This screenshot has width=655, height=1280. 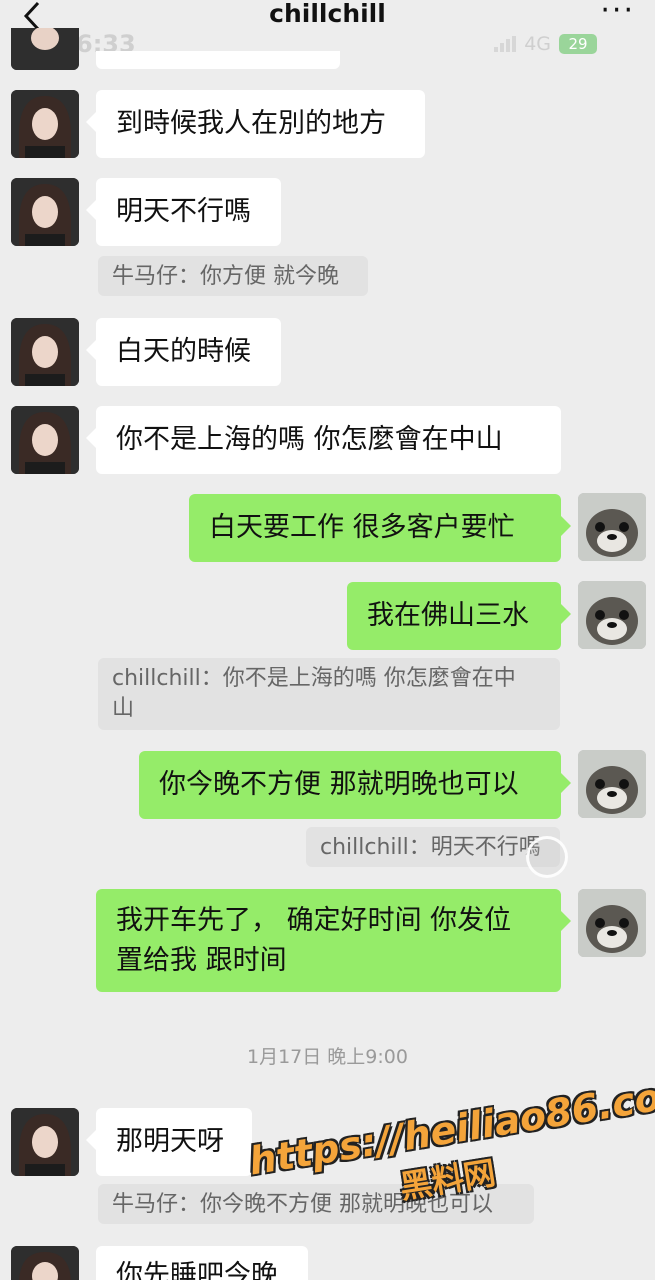 I want to click on message-bubble: 到時候我人在別的地方, so click(x=255, y=124).